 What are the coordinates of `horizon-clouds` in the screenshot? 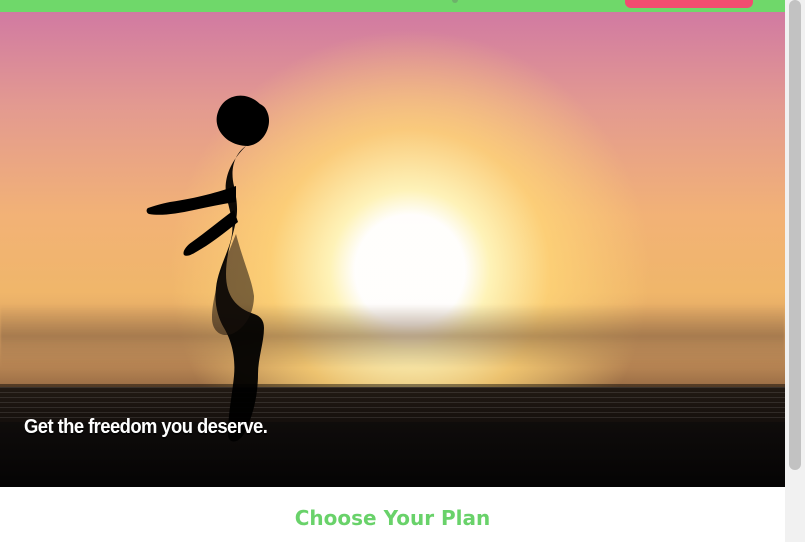 It's located at (392, 336).